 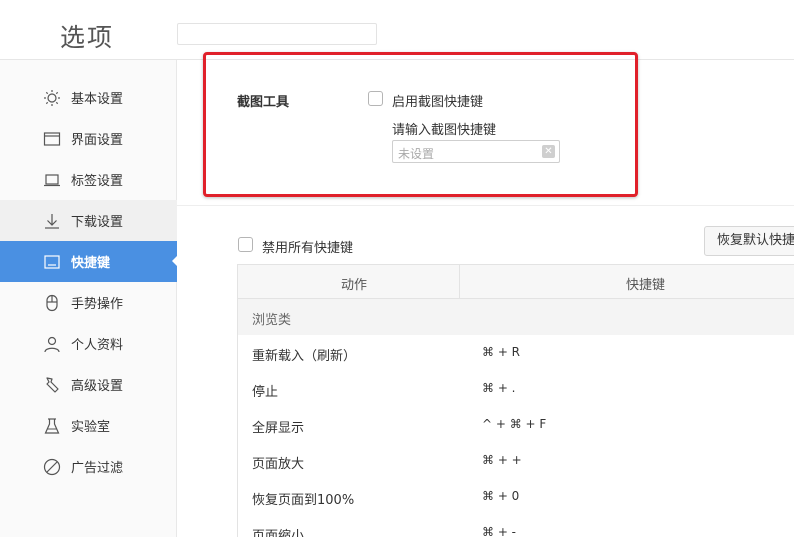 I want to click on table-row: 重新载入（刷新） ⌘ + R, so click(x=516, y=353).